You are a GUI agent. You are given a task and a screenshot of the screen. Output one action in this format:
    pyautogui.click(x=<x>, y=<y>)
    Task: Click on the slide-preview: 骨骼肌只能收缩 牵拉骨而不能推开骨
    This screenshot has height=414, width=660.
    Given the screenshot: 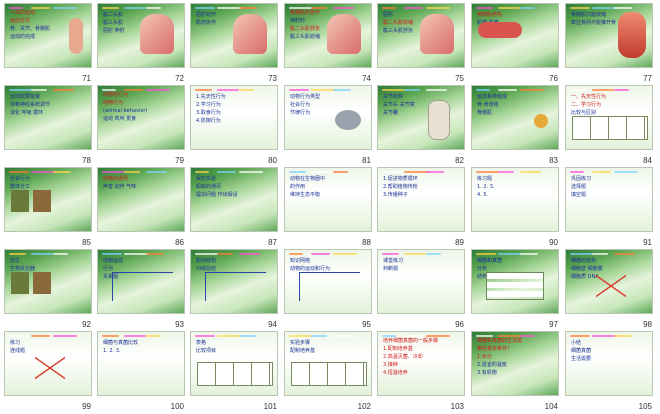 What is the action you would take?
    pyautogui.click(x=609, y=35)
    